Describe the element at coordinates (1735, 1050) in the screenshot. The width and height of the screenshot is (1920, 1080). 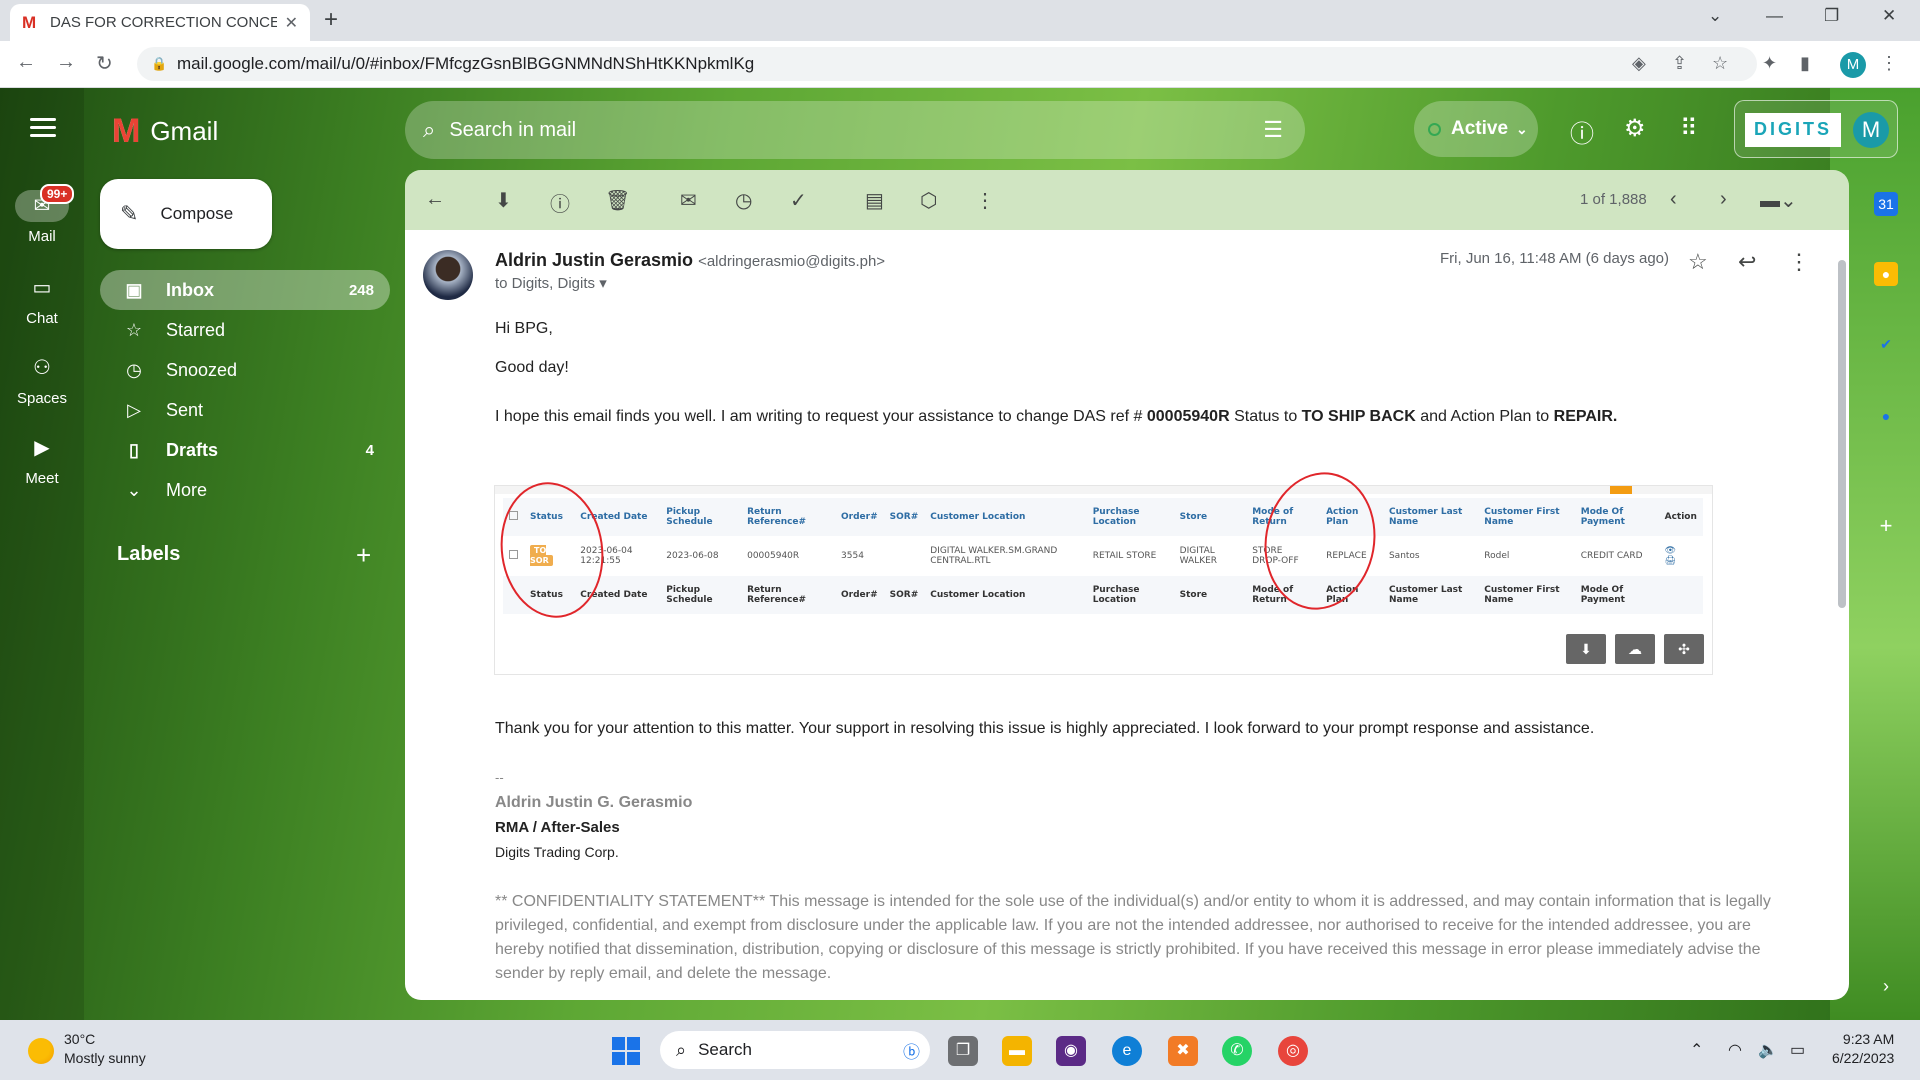
I see `wifi-icon: ◠` at that location.